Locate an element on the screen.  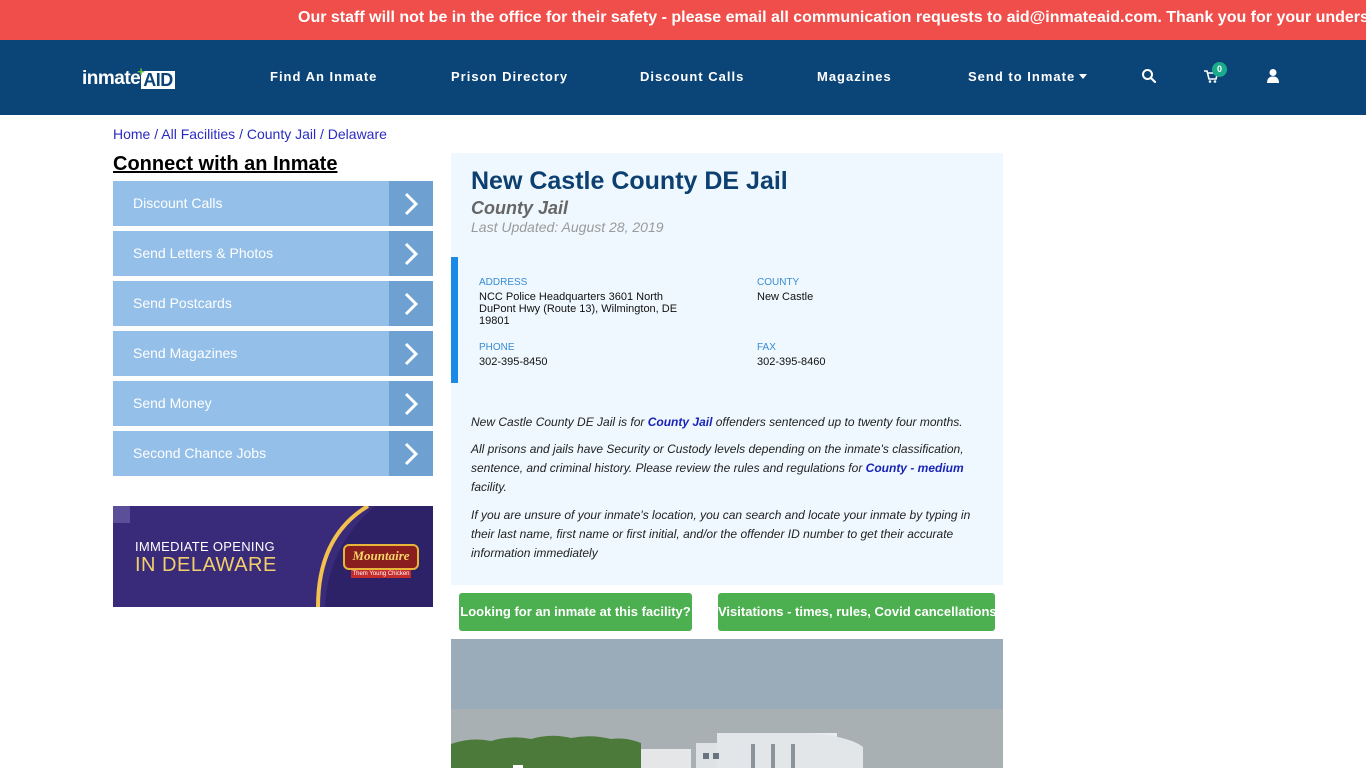
nav-discount-calls: Discount Calls is located at coordinates (692, 76).